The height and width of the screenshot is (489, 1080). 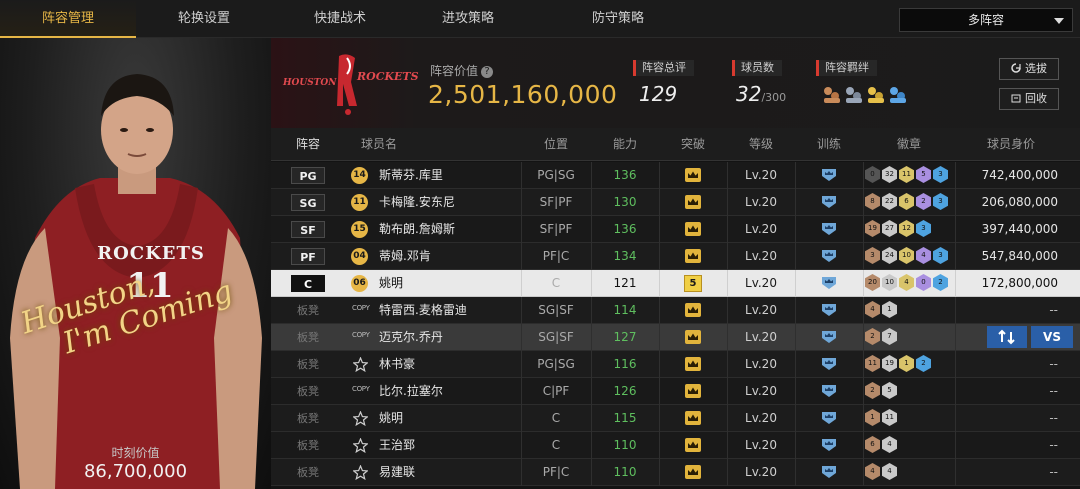 I want to click on player-position: C, so click(x=556, y=445).